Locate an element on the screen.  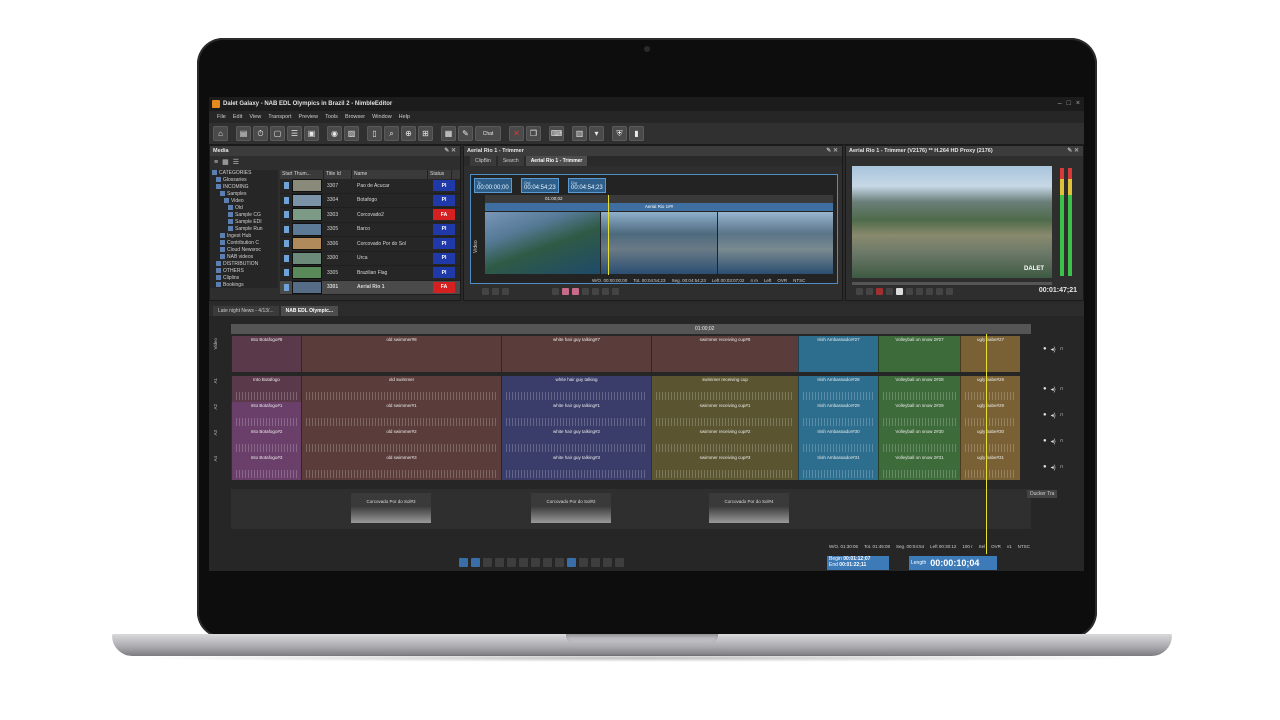
column-name: Name is located at coordinates (390, 174).